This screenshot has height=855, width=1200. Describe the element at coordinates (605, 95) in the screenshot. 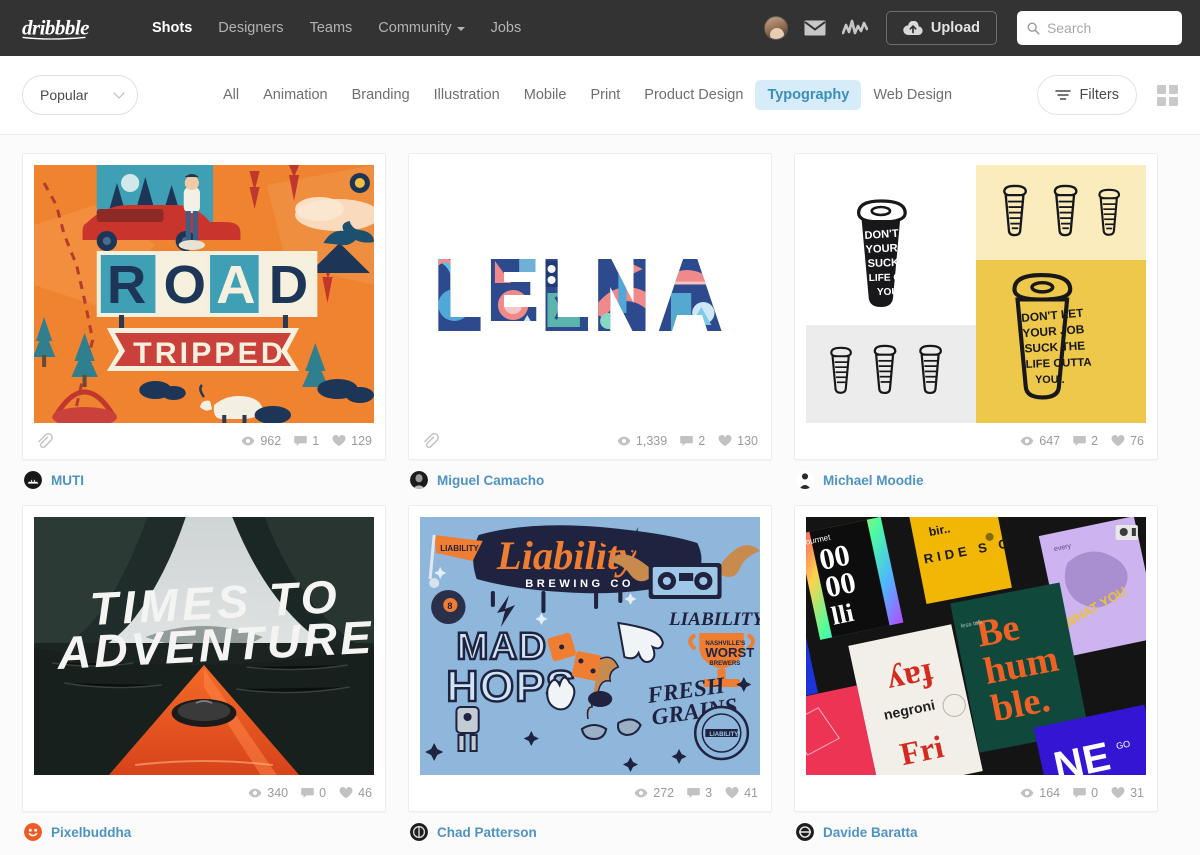

I see `category-tab-print: Print` at that location.